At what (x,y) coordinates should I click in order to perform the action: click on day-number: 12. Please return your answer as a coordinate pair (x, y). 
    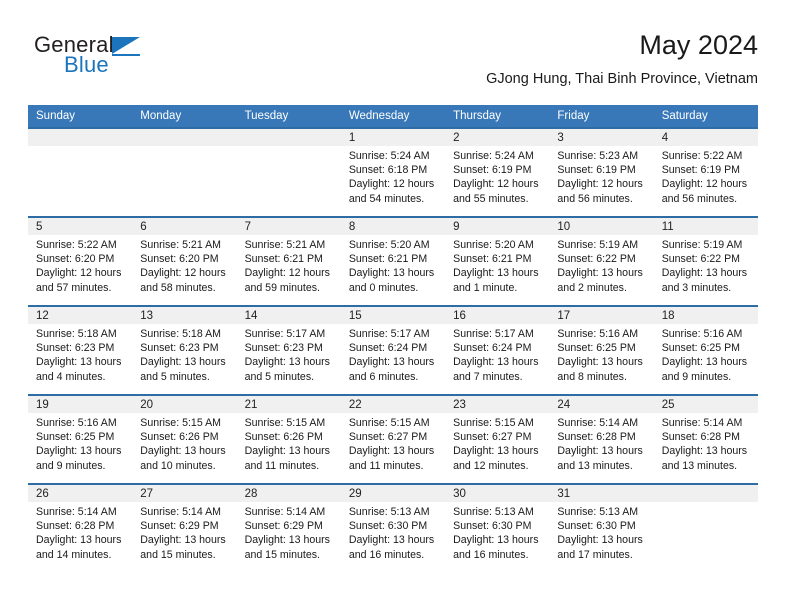
    Looking at the image, I should click on (80, 315).